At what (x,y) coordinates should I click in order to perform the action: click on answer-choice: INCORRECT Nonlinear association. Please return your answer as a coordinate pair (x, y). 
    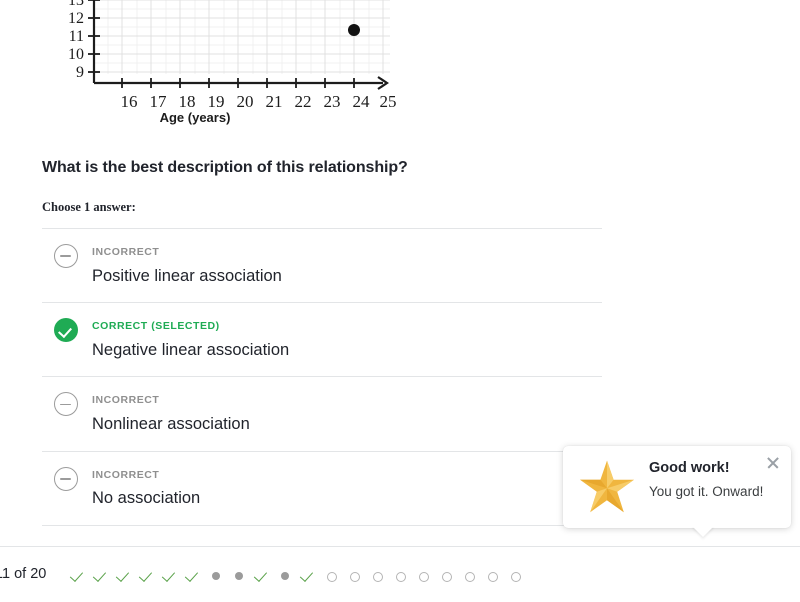
    Looking at the image, I should click on (322, 413).